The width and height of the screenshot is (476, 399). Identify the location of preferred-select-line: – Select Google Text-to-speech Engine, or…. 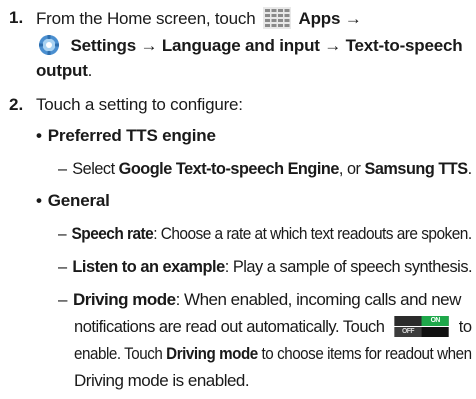
(265, 169).